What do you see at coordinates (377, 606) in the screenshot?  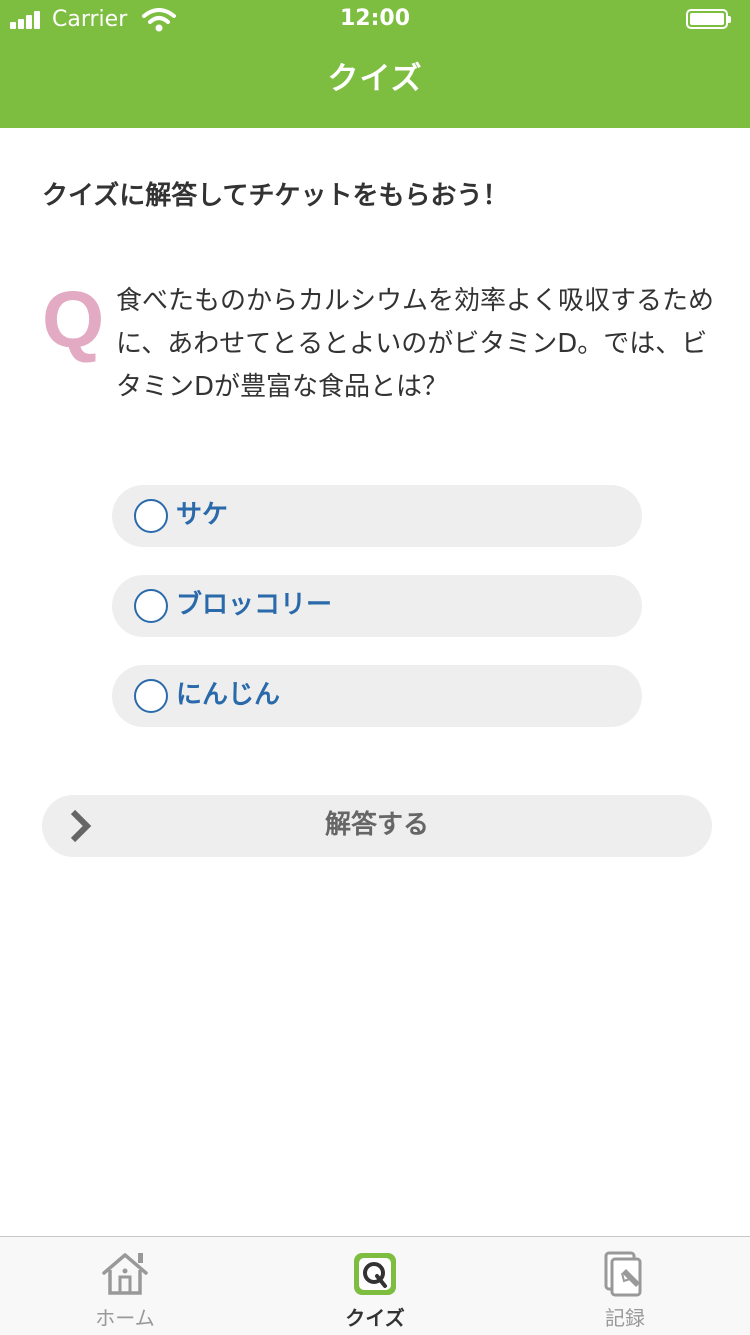 I see `answer-option-broccoli: ブロッコリー` at bounding box center [377, 606].